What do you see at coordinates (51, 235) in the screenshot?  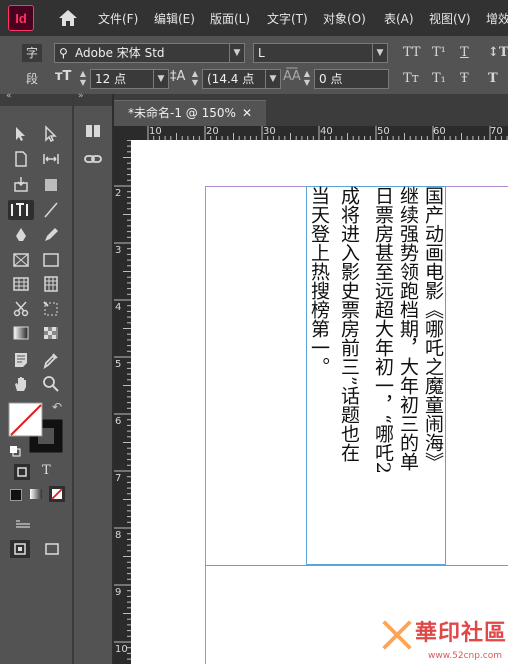 I see `pencil-tool-icon` at bounding box center [51, 235].